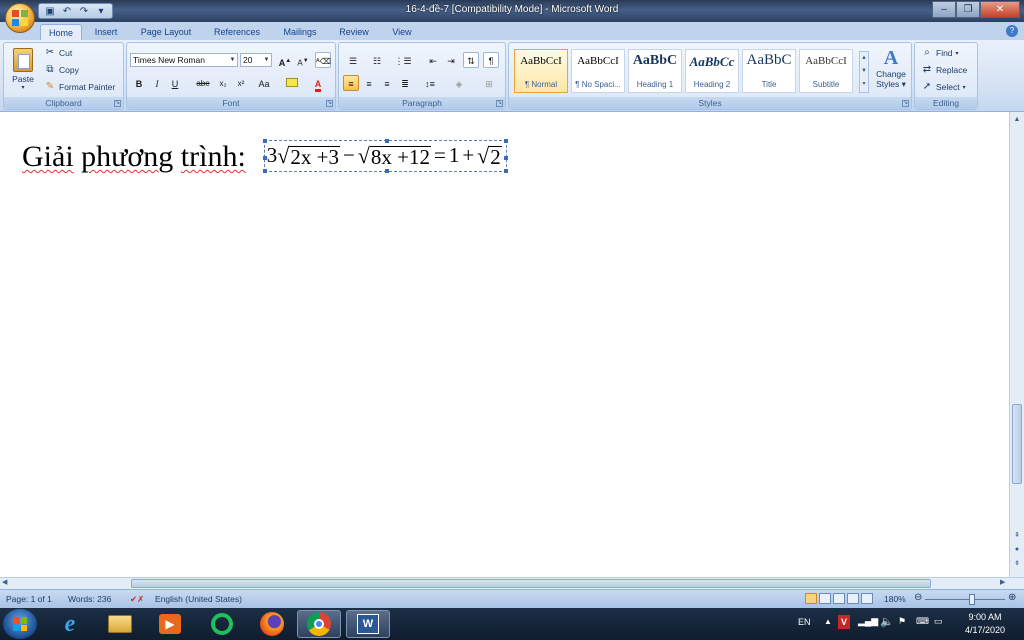 This screenshot has height=640, width=1024. What do you see at coordinates (531, 583) in the screenshot?
I see `horizontal-scroll-thumb` at bounding box center [531, 583].